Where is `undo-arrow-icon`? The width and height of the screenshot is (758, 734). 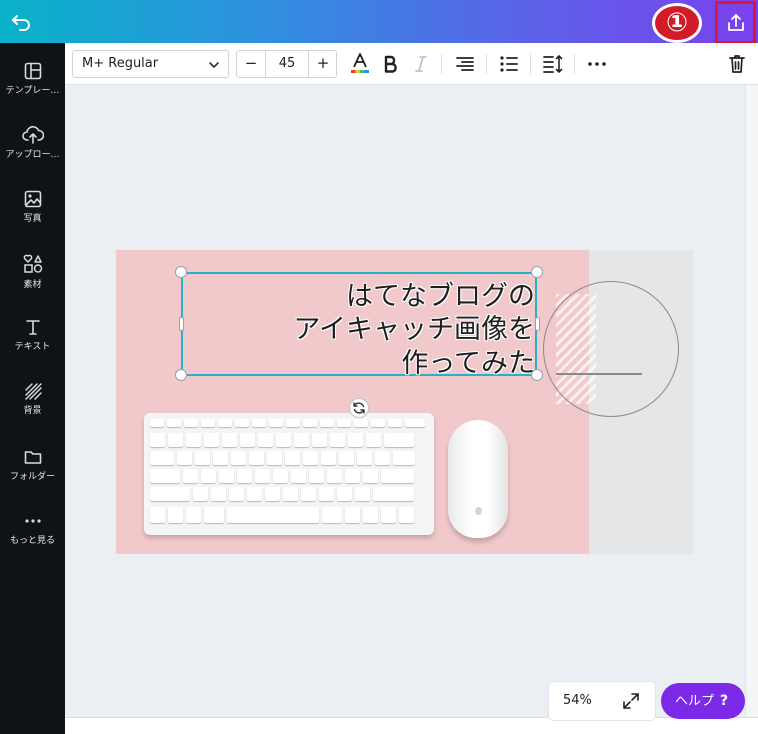
undo-arrow-icon is located at coordinates (21, 23).